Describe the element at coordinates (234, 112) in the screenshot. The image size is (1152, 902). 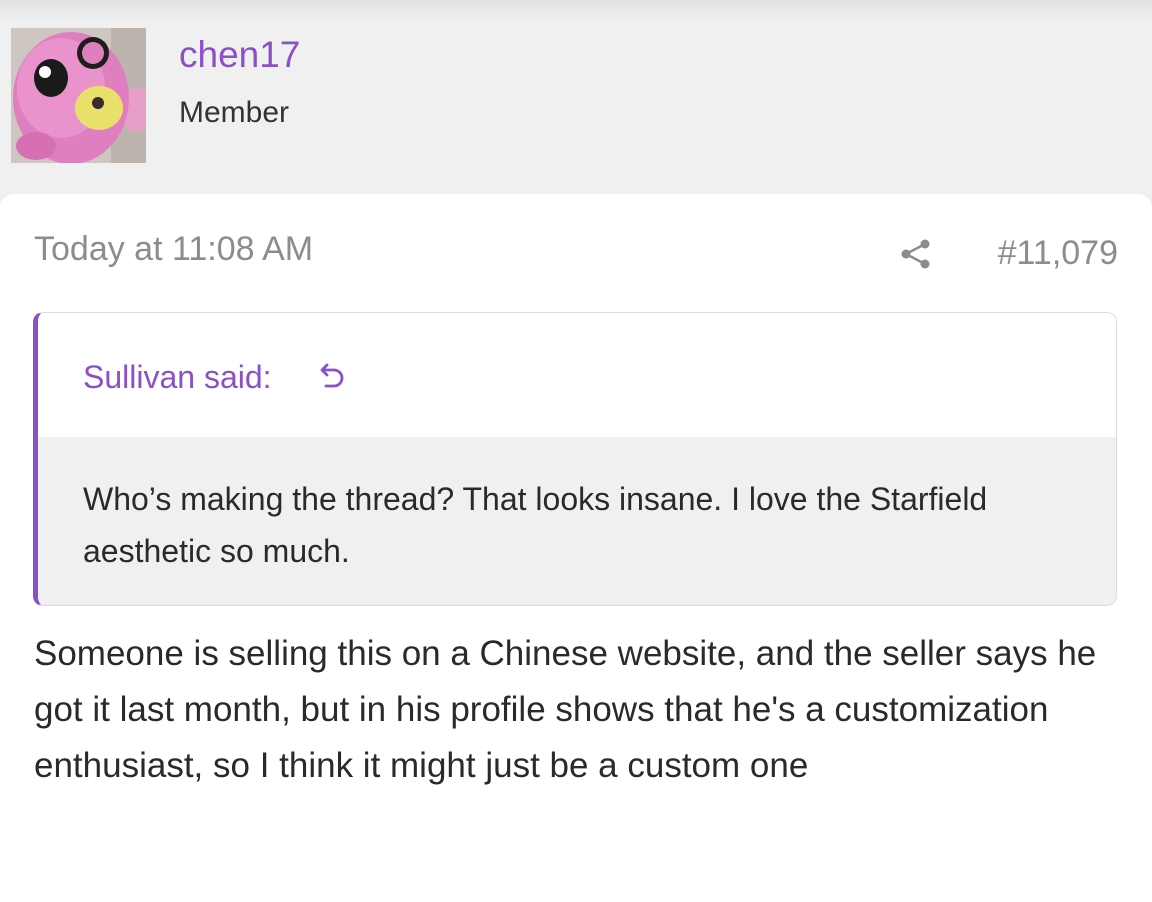
I see `user-title: Member` at that location.